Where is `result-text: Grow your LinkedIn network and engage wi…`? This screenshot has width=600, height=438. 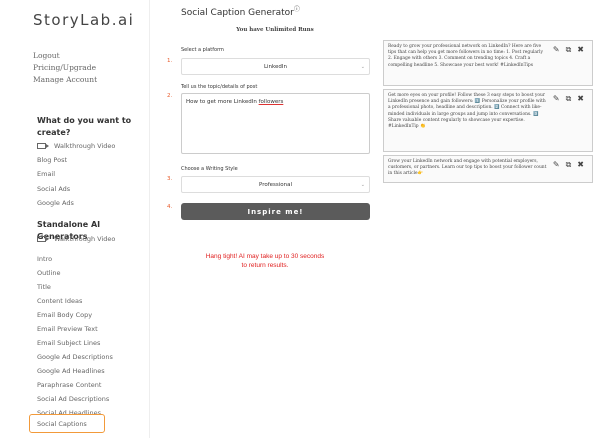
result-text: Grow your LinkedIn network and engage wi… is located at coordinates (468, 168).